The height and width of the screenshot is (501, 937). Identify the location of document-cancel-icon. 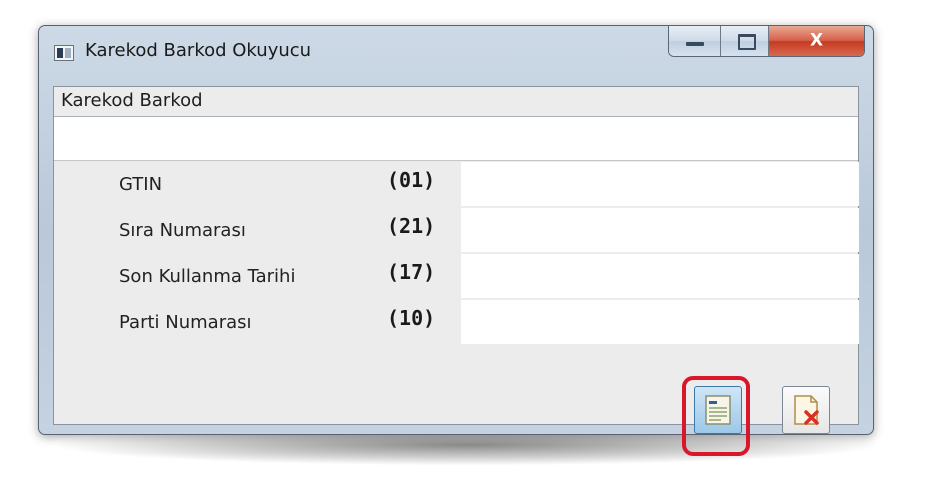
(806, 410).